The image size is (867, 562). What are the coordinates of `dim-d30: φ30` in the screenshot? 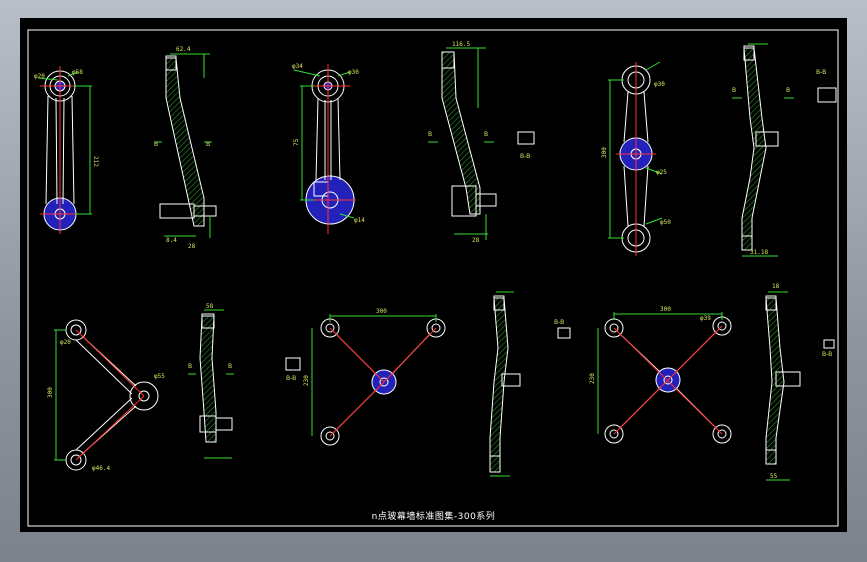 It's located at (353, 72).